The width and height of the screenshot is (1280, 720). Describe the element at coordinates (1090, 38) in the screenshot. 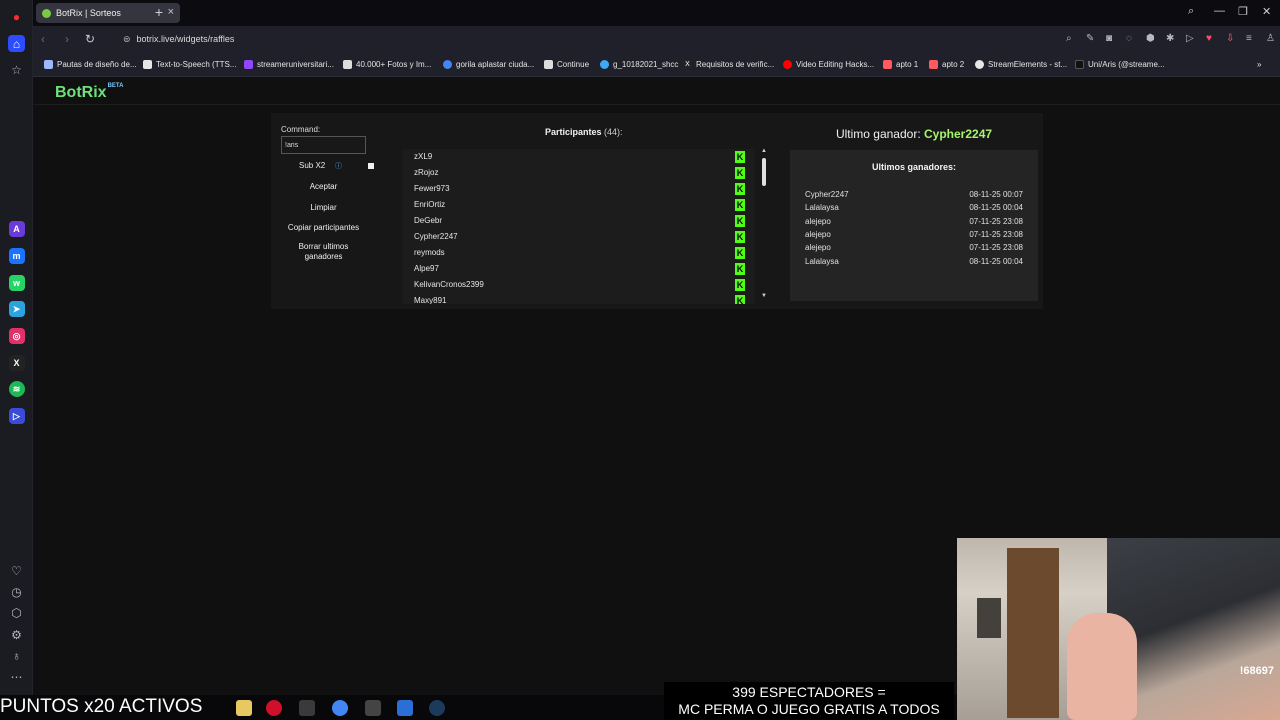

I see `edit-icon: ✎` at that location.